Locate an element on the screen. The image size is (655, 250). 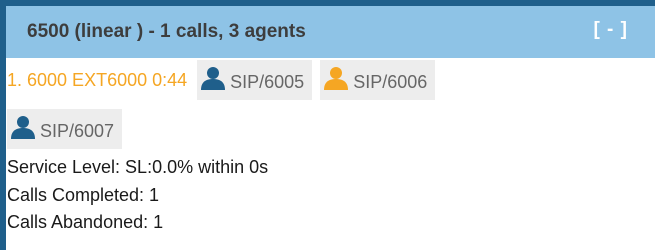
agent-label: SIP/6006 is located at coordinates (390, 81).